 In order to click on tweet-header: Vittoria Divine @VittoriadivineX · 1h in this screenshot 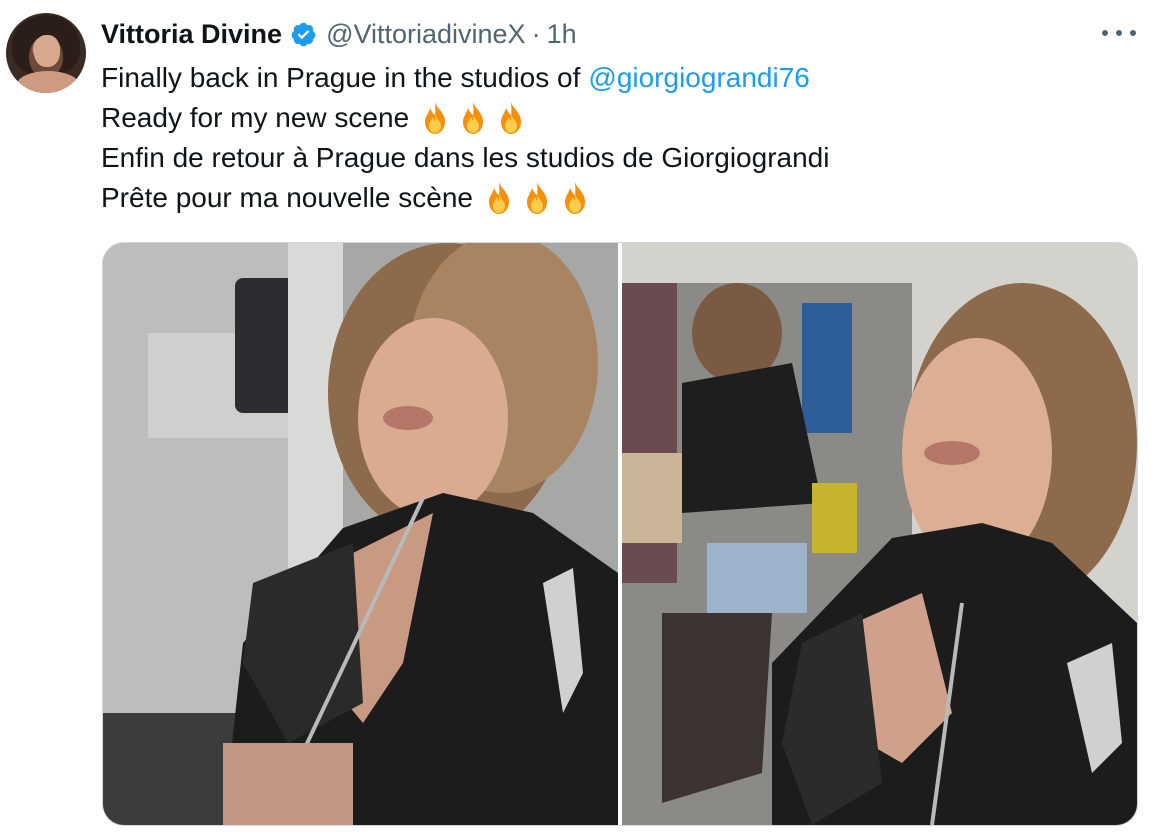, I will do `click(339, 34)`.